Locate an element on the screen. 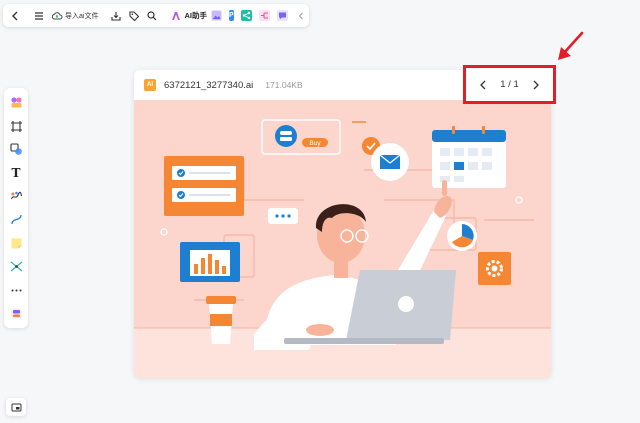 This screenshot has height=423, width=640. share-tool-icon is located at coordinates (246, 15).